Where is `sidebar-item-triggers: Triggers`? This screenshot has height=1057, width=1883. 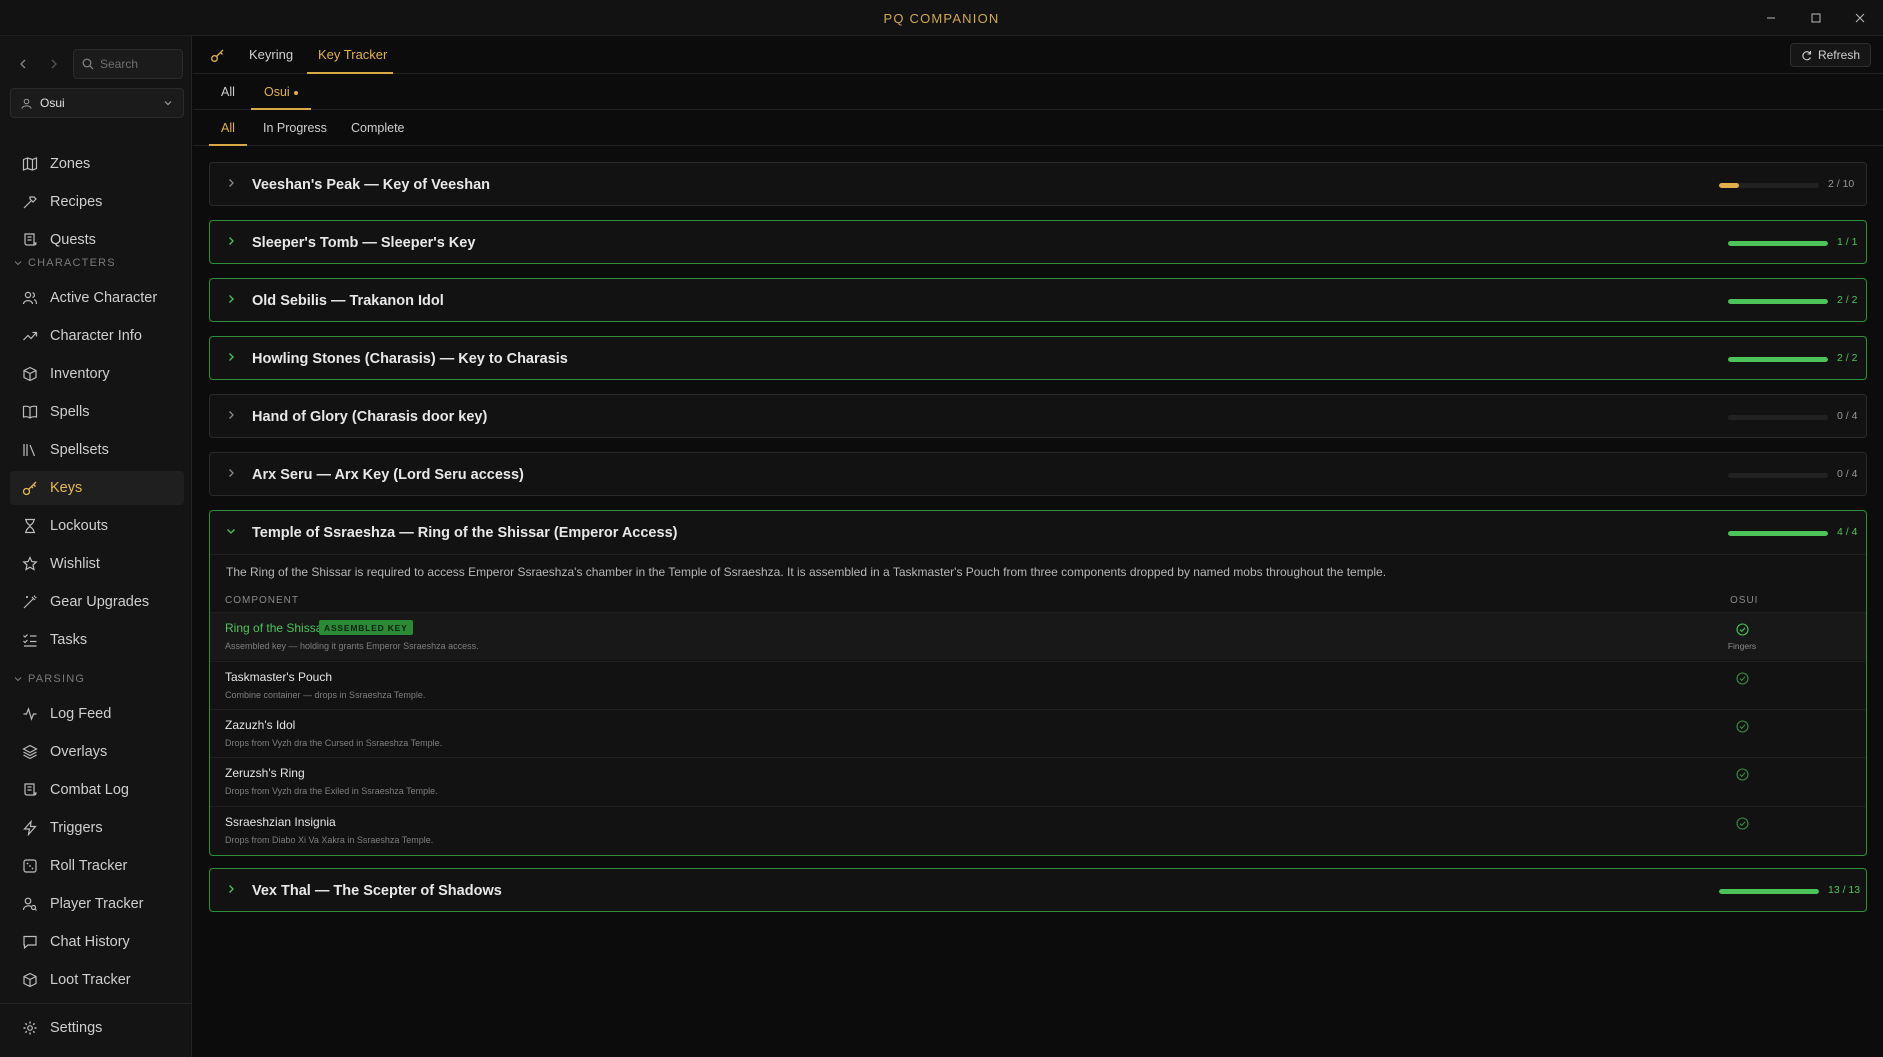
sidebar-item-triggers: Triggers is located at coordinates (97, 828).